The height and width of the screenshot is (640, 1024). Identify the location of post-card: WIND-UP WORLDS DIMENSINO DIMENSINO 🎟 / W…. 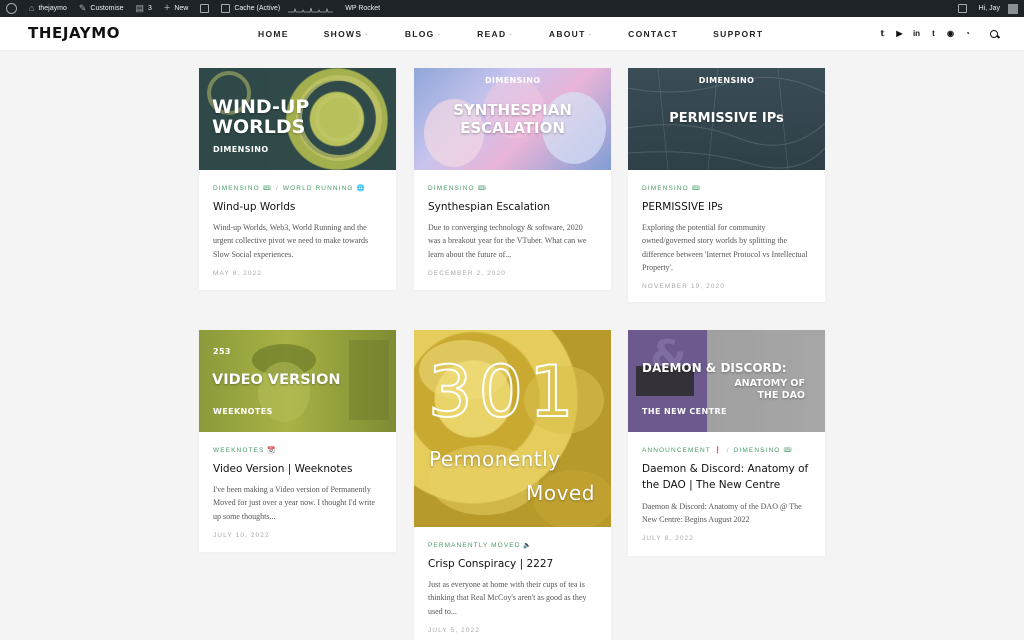
(297, 179).